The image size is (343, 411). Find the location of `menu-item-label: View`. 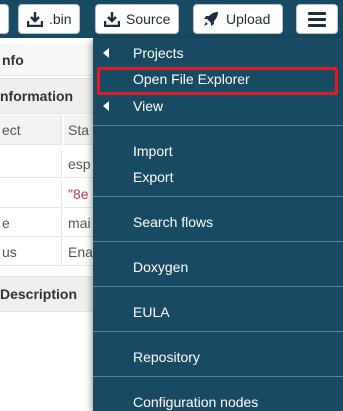

menu-item-label: View is located at coordinates (148, 106).